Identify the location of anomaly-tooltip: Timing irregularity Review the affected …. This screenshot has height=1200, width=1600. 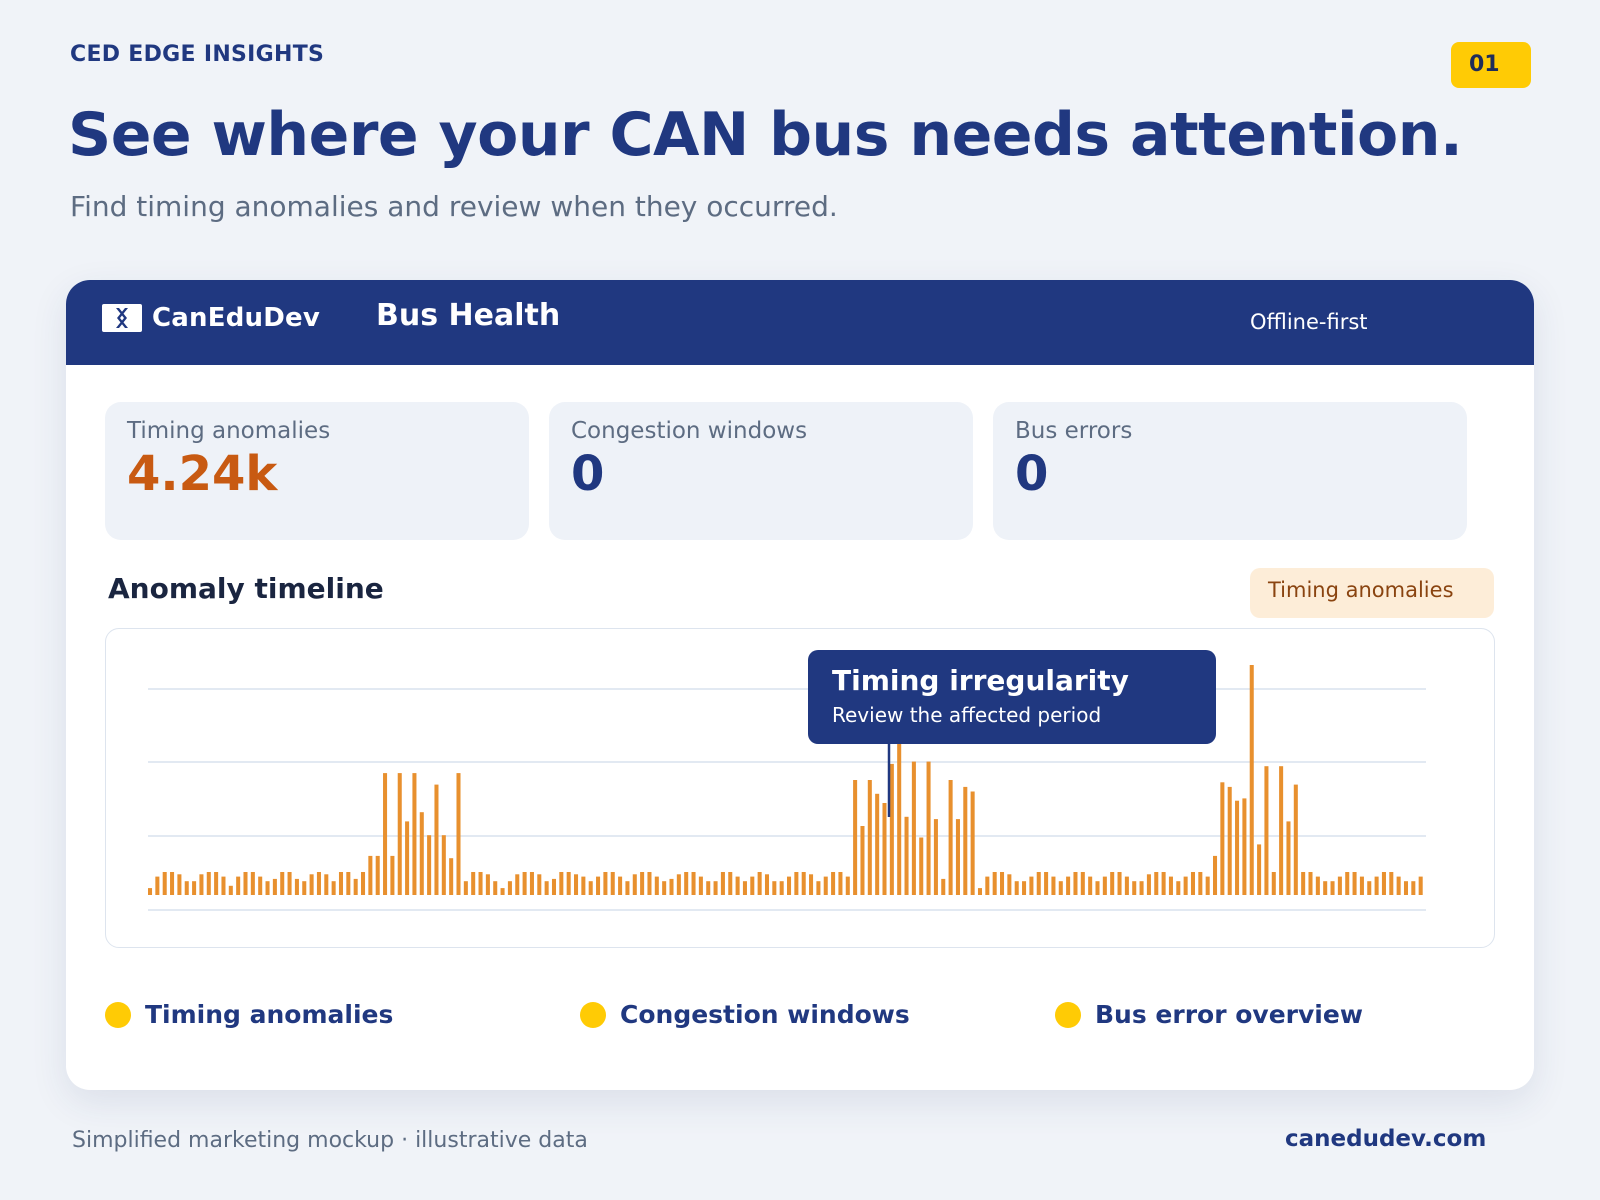
(1012, 697).